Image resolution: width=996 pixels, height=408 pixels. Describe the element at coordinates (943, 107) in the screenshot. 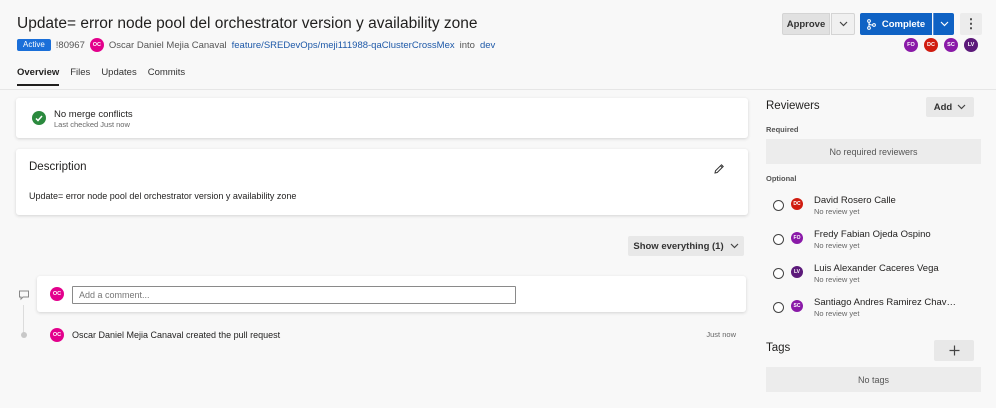

I see `add-label: Add` at that location.